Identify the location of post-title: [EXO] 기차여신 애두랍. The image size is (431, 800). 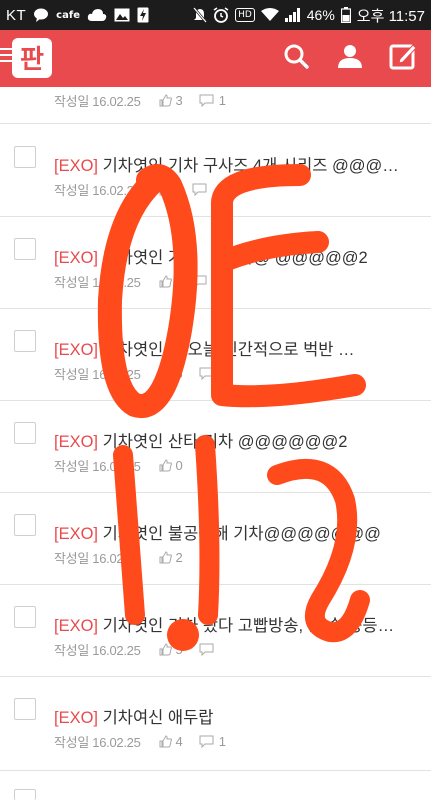
(229, 716).